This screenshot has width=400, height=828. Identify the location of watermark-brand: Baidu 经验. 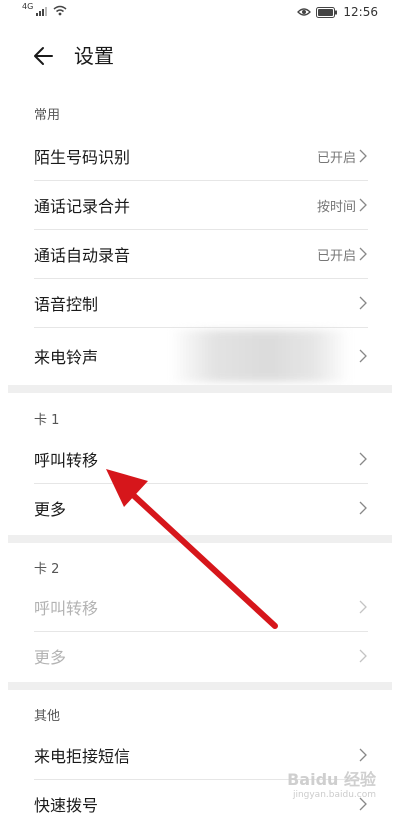
(331, 779).